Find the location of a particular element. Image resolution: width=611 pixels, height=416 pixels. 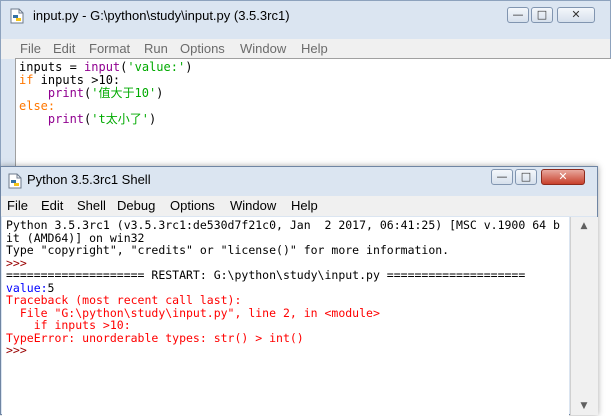

scroll-down-arrow-icon: ▼ is located at coordinates (584, 406).